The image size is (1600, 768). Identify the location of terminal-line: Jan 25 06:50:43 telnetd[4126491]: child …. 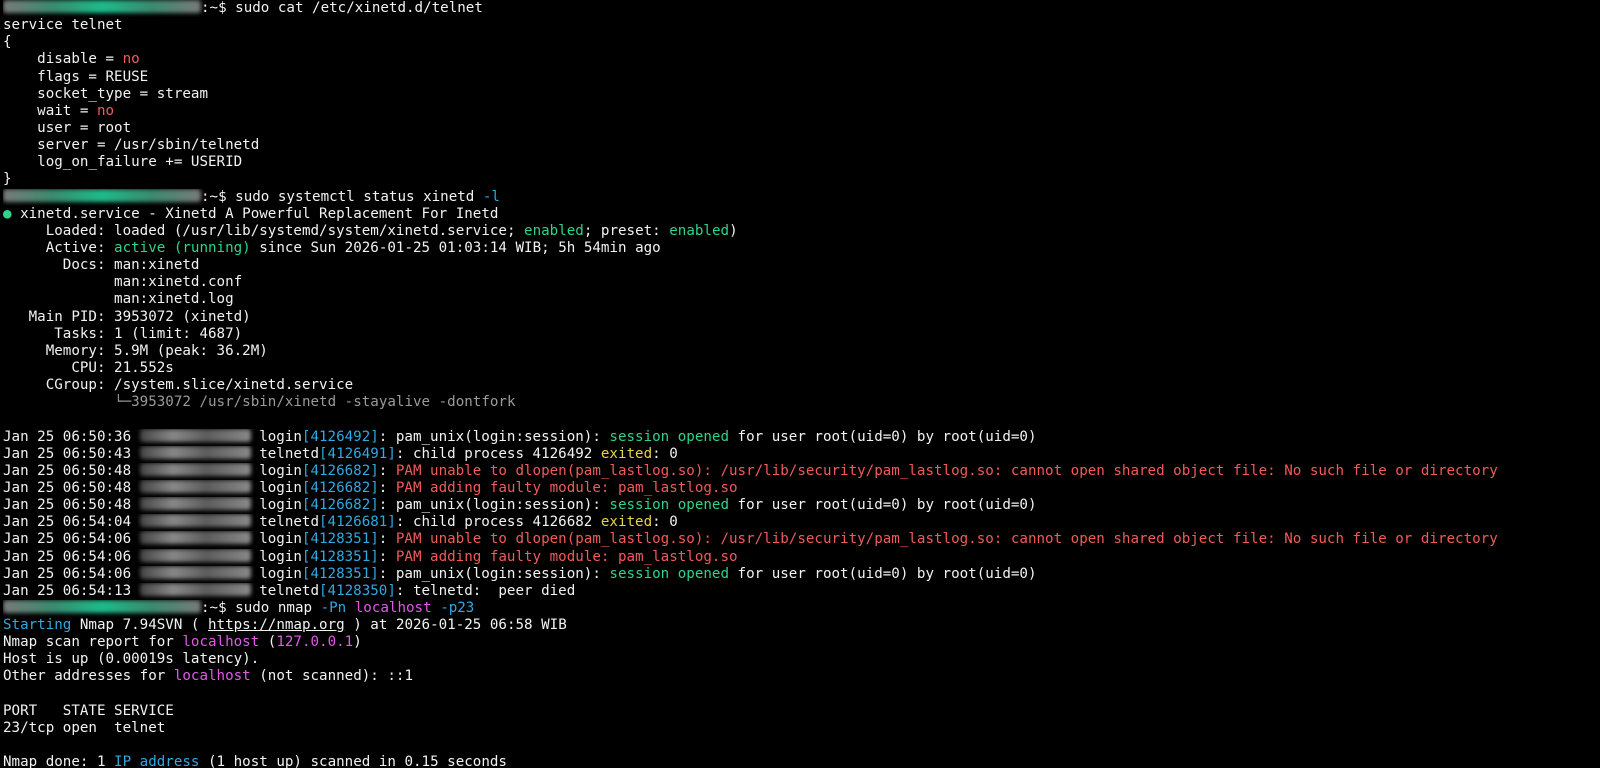
(801, 454).